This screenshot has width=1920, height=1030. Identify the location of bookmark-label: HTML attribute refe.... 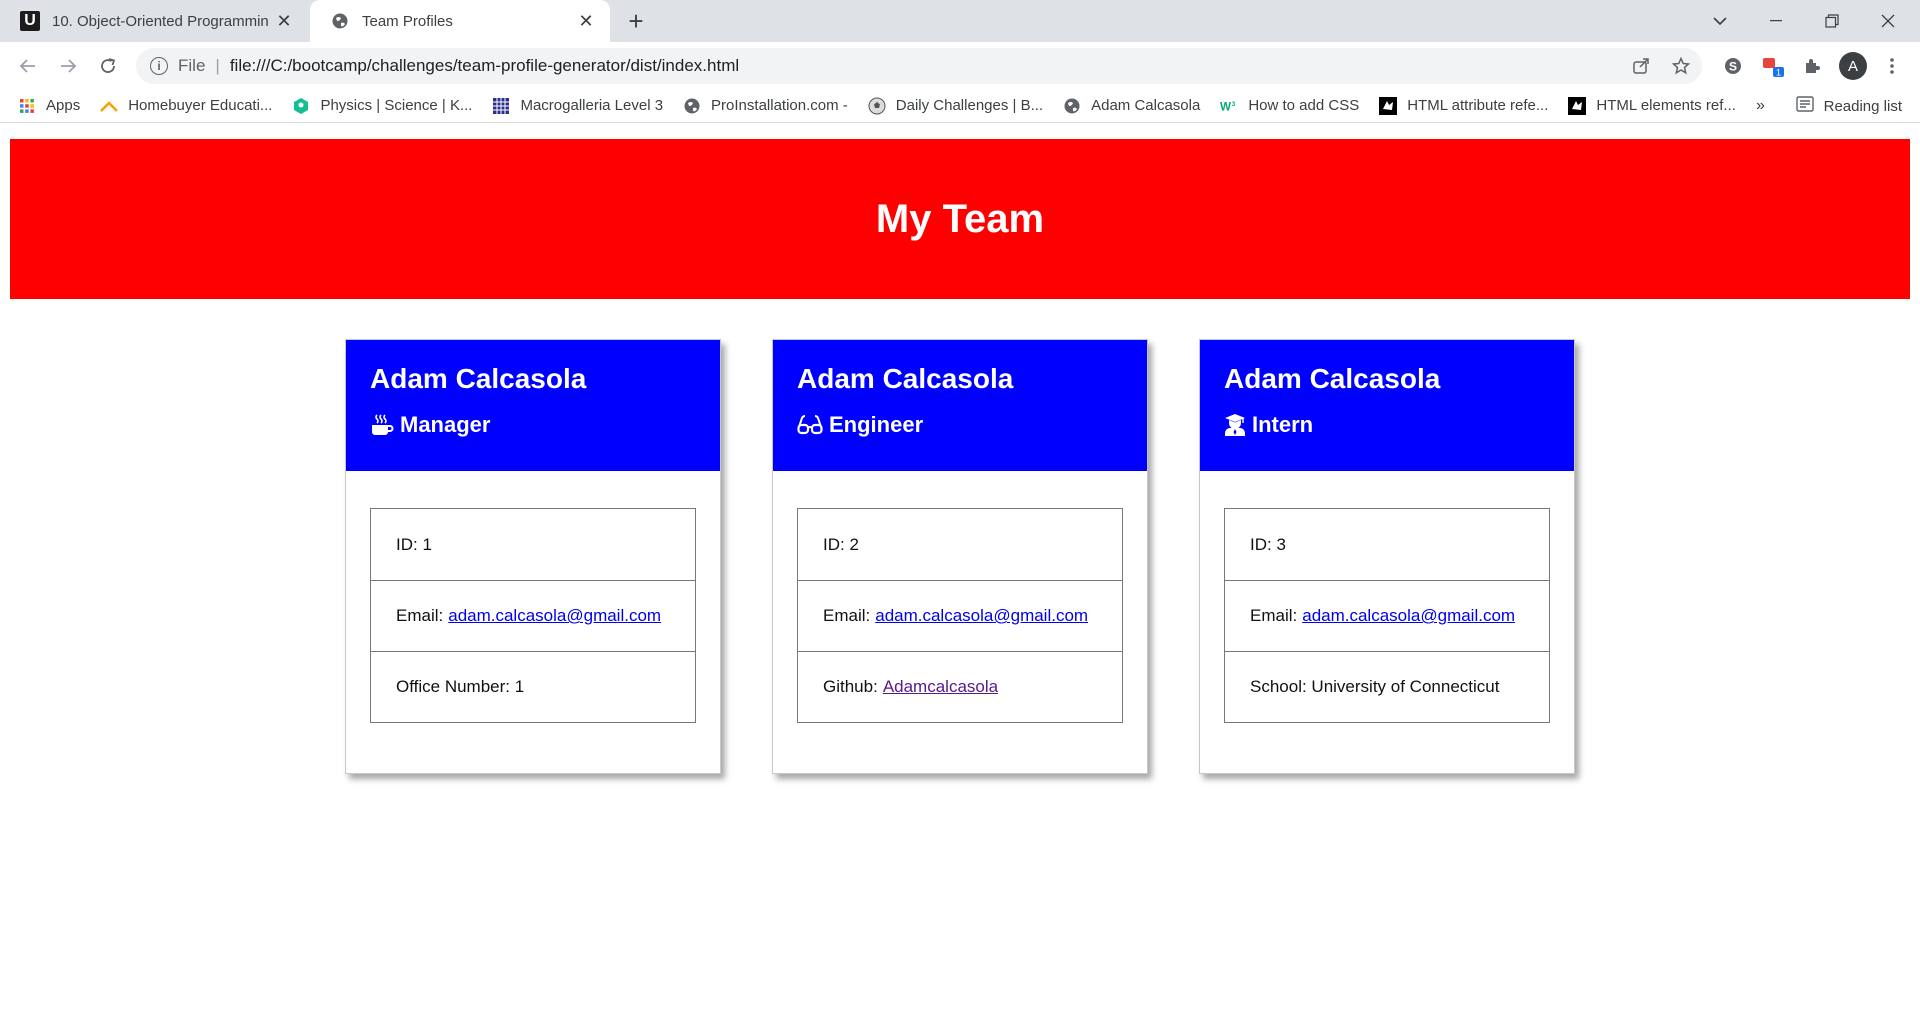
(1478, 105).